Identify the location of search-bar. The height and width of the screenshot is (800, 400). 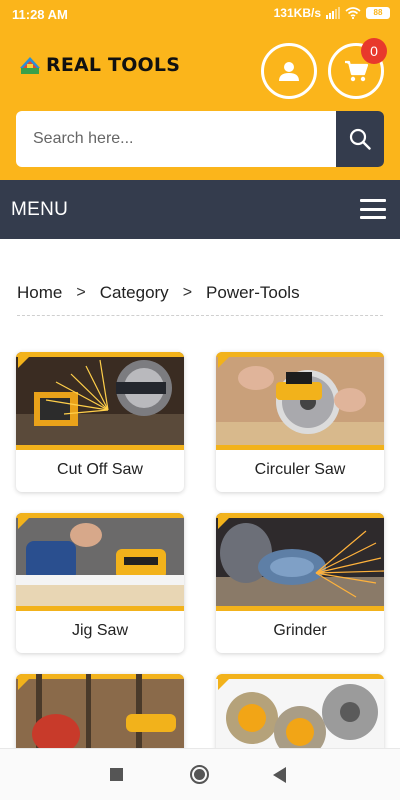
(200, 139).